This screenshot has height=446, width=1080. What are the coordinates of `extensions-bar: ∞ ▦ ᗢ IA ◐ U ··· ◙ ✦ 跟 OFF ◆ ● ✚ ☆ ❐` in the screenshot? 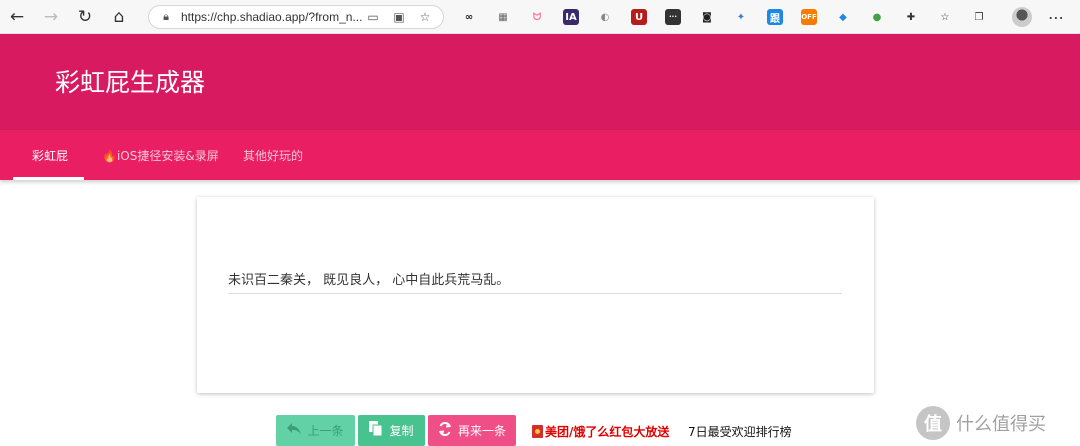 It's located at (724, 17).